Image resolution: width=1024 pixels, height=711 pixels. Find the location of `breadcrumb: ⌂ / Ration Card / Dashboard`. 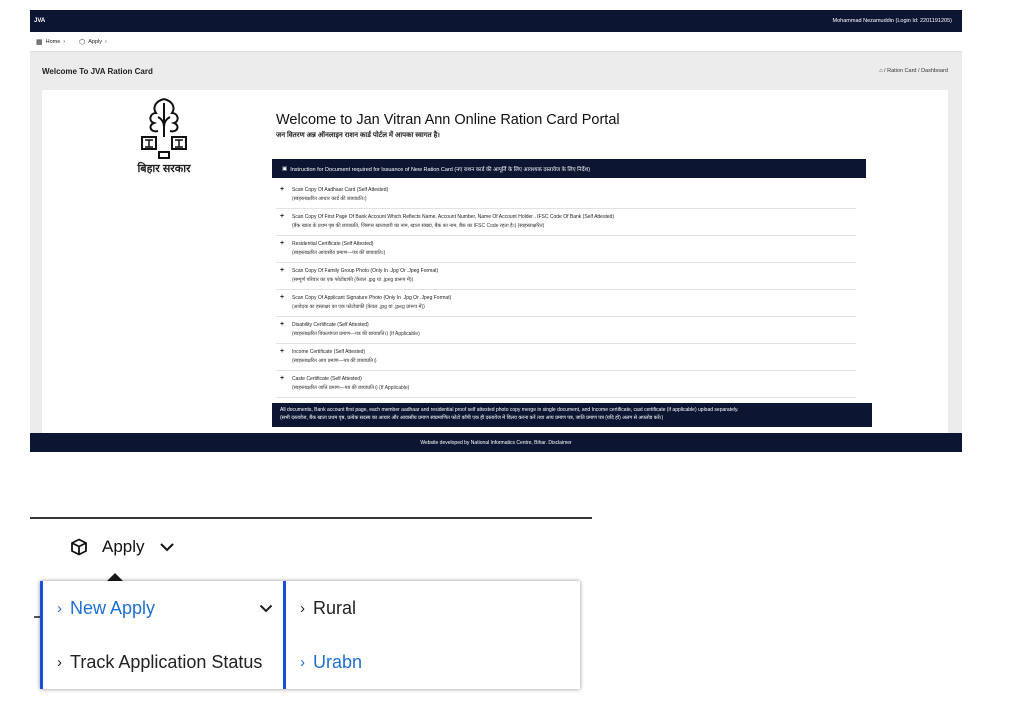

breadcrumb: ⌂ / Ration Card / Dashboard is located at coordinates (913, 71).